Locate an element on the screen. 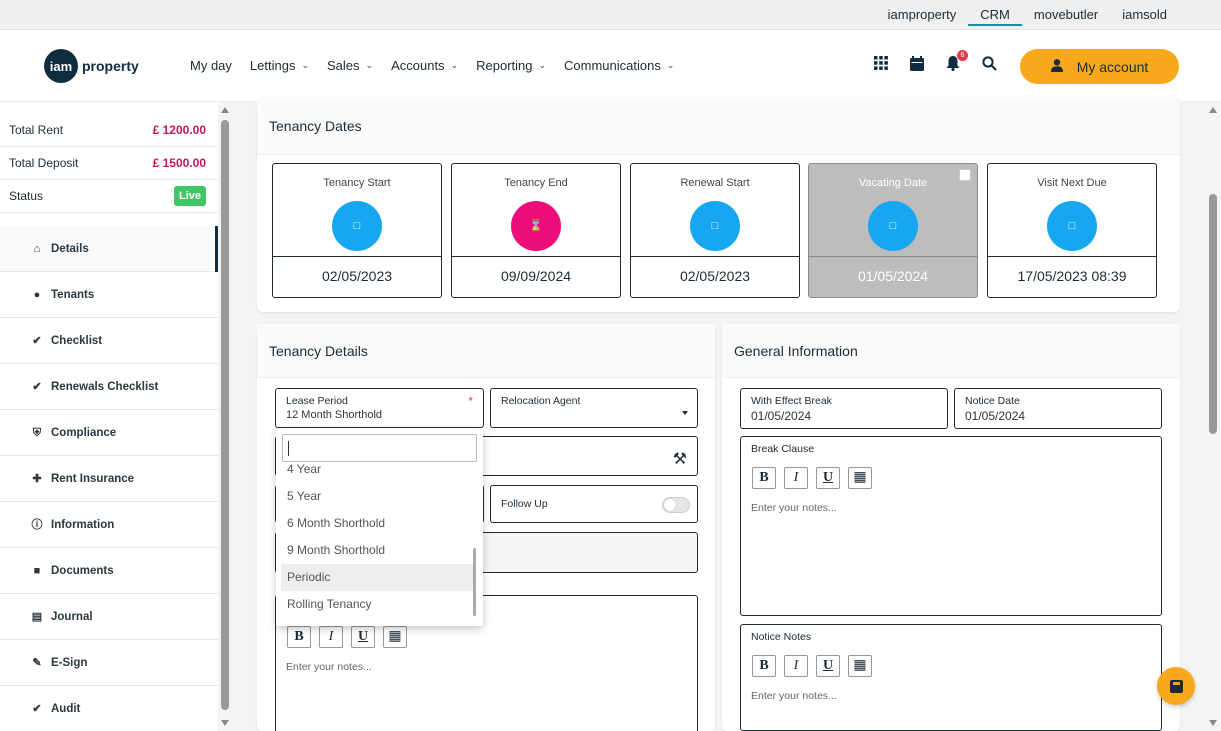  follow-up-label: Follow Up is located at coordinates (524, 504).